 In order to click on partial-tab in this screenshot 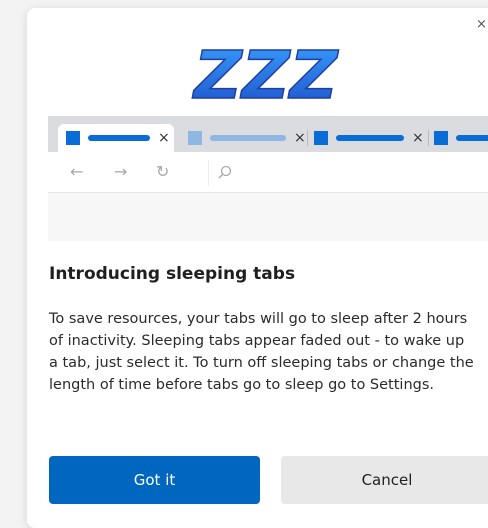, I will do `click(460, 138)`.